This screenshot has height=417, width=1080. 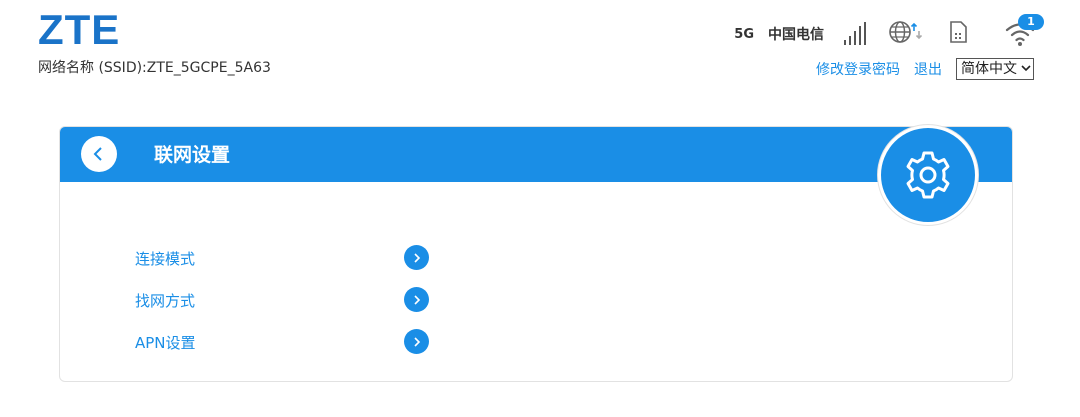 What do you see at coordinates (928, 69) in the screenshot?
I see `logout-link: 退出` at bounding box center [928, 69].